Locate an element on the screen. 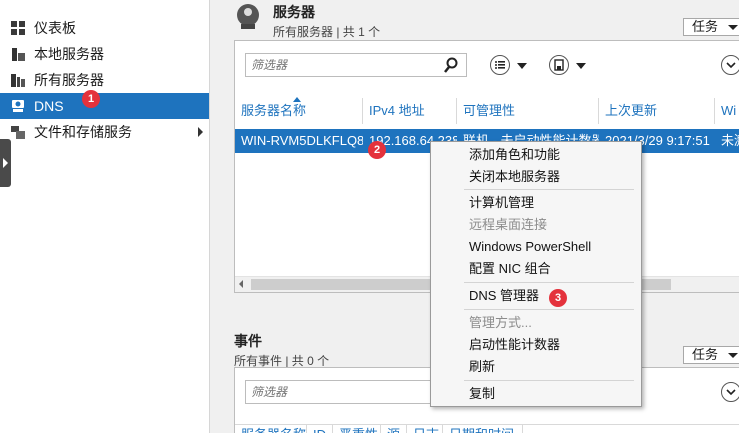 The width and height of the screenshot is (739, 433). file-storage-icon is located at coordinates (18, 132).